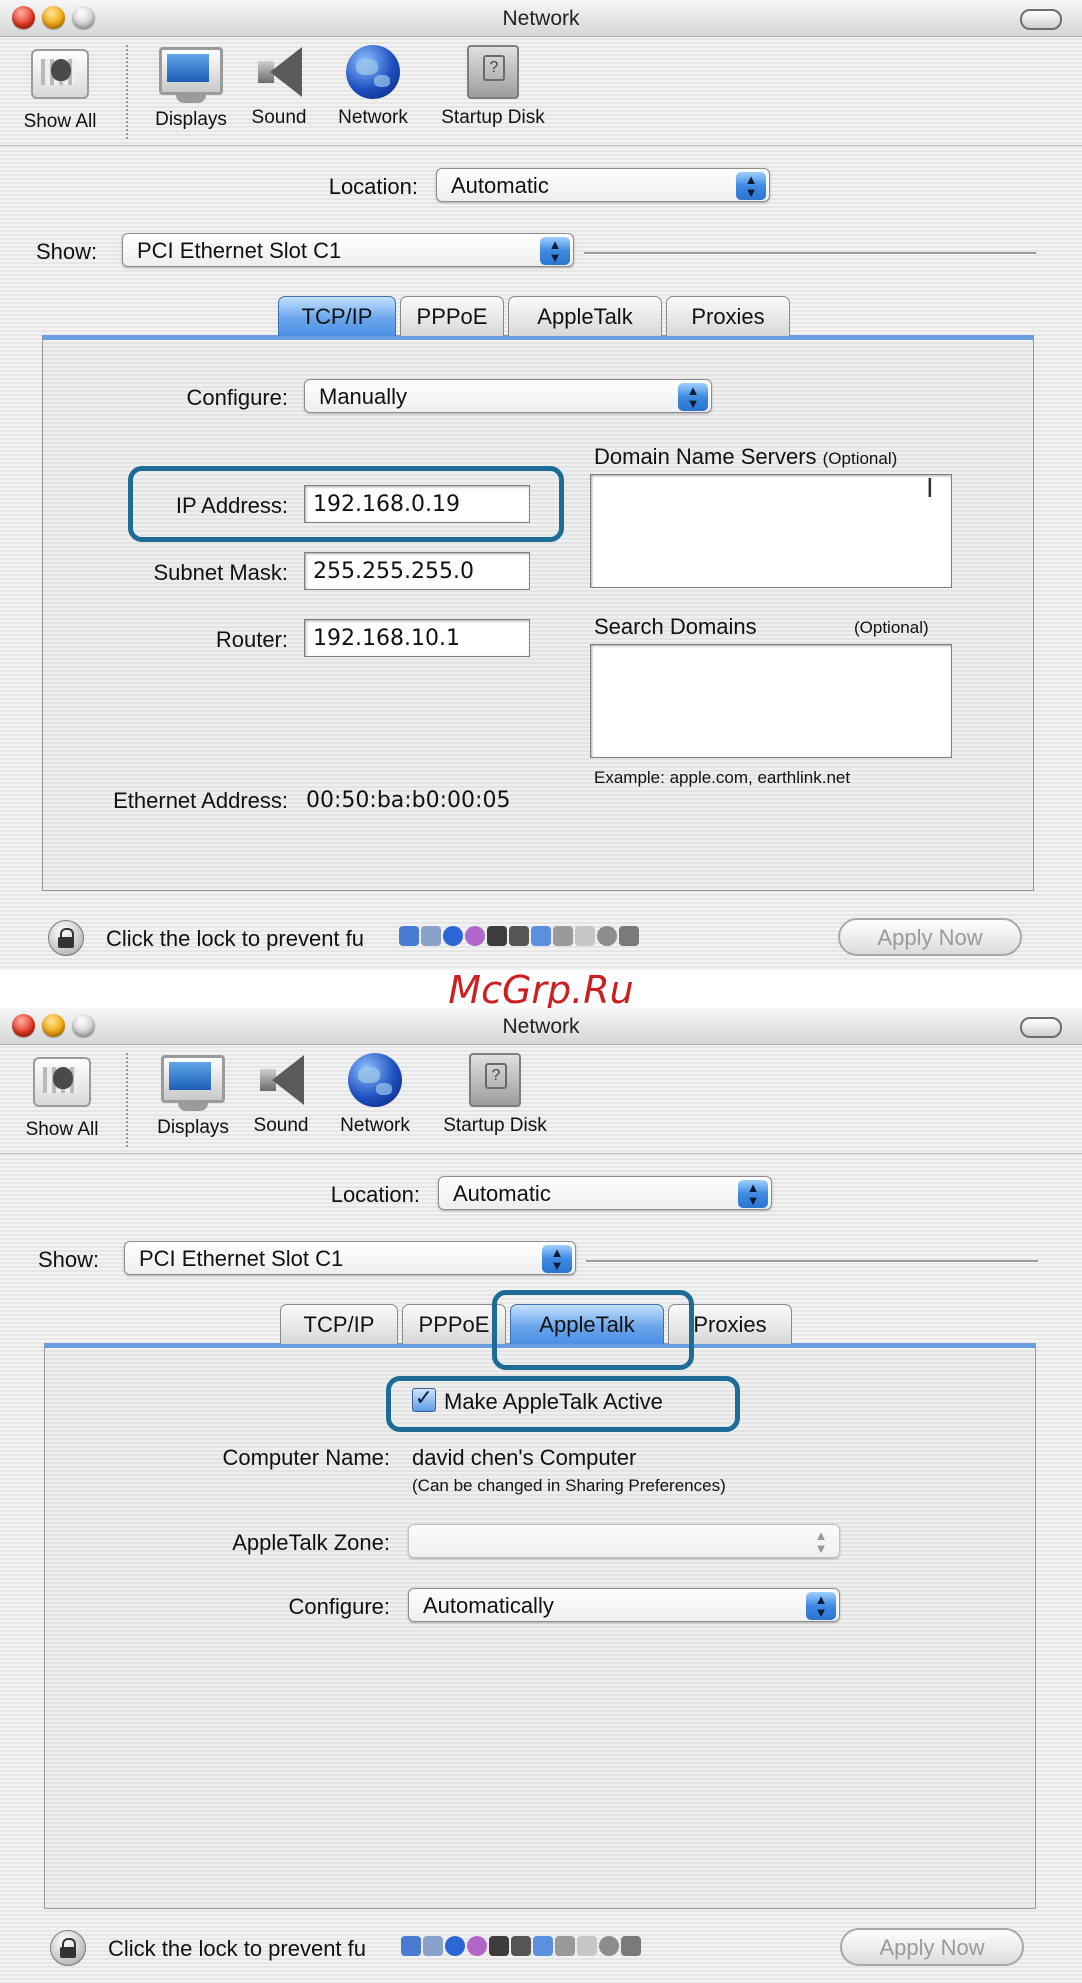 This screenshot has height=1983, width=1082. What do you see at coordinates (593, 1330) in the screenshot?
I see `appletalk-tab-highlight` at bounding box center [593, 1330].